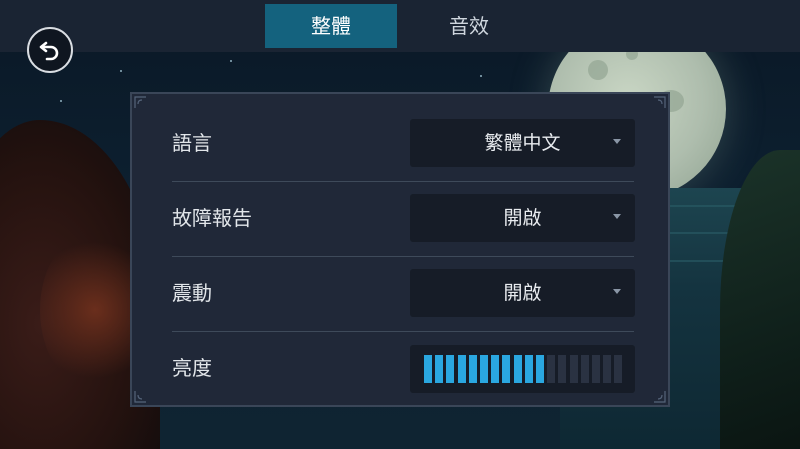 This screenshot has height=449, width=800. What do you see at coordinates (469, 26) in the screenshot?
I see `tab-audio: 音效` at bounding box center [469, 26].